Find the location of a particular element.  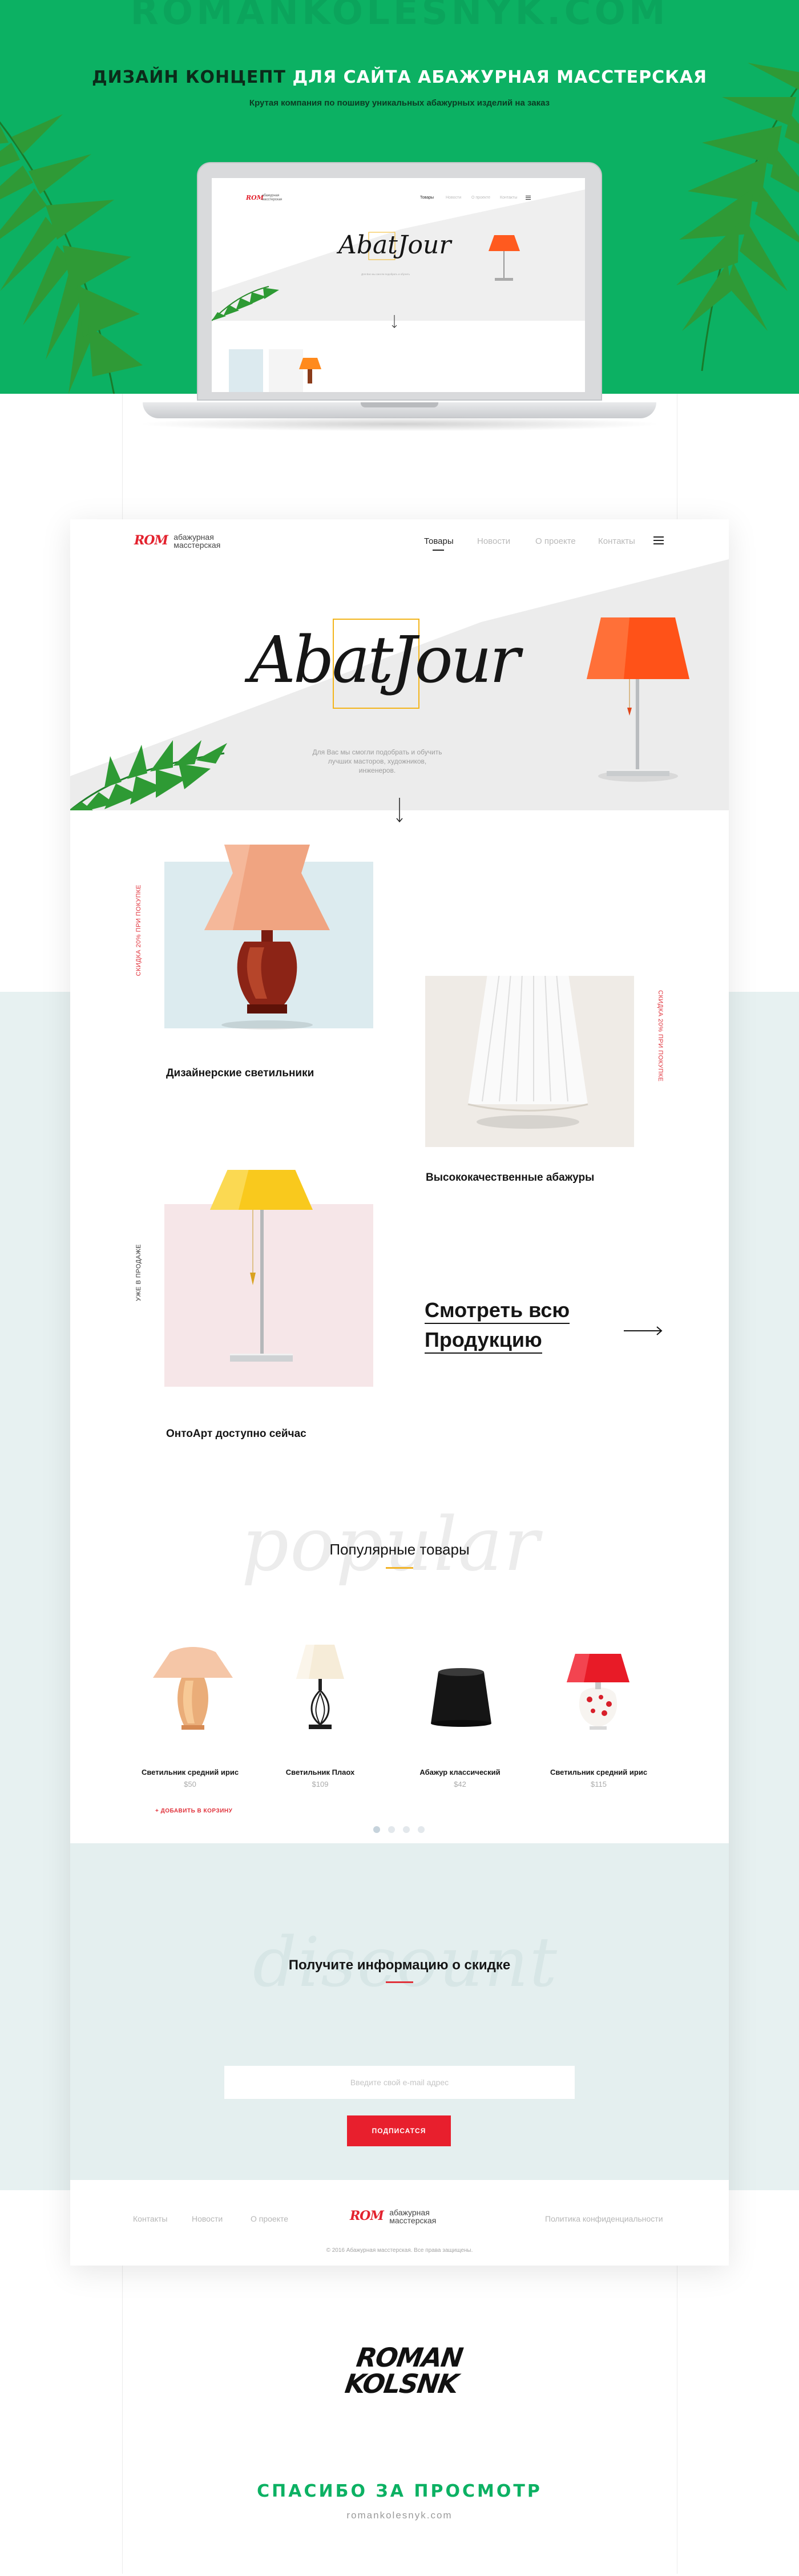

product-3-price: $42 is located at coordinates (460, 1784).